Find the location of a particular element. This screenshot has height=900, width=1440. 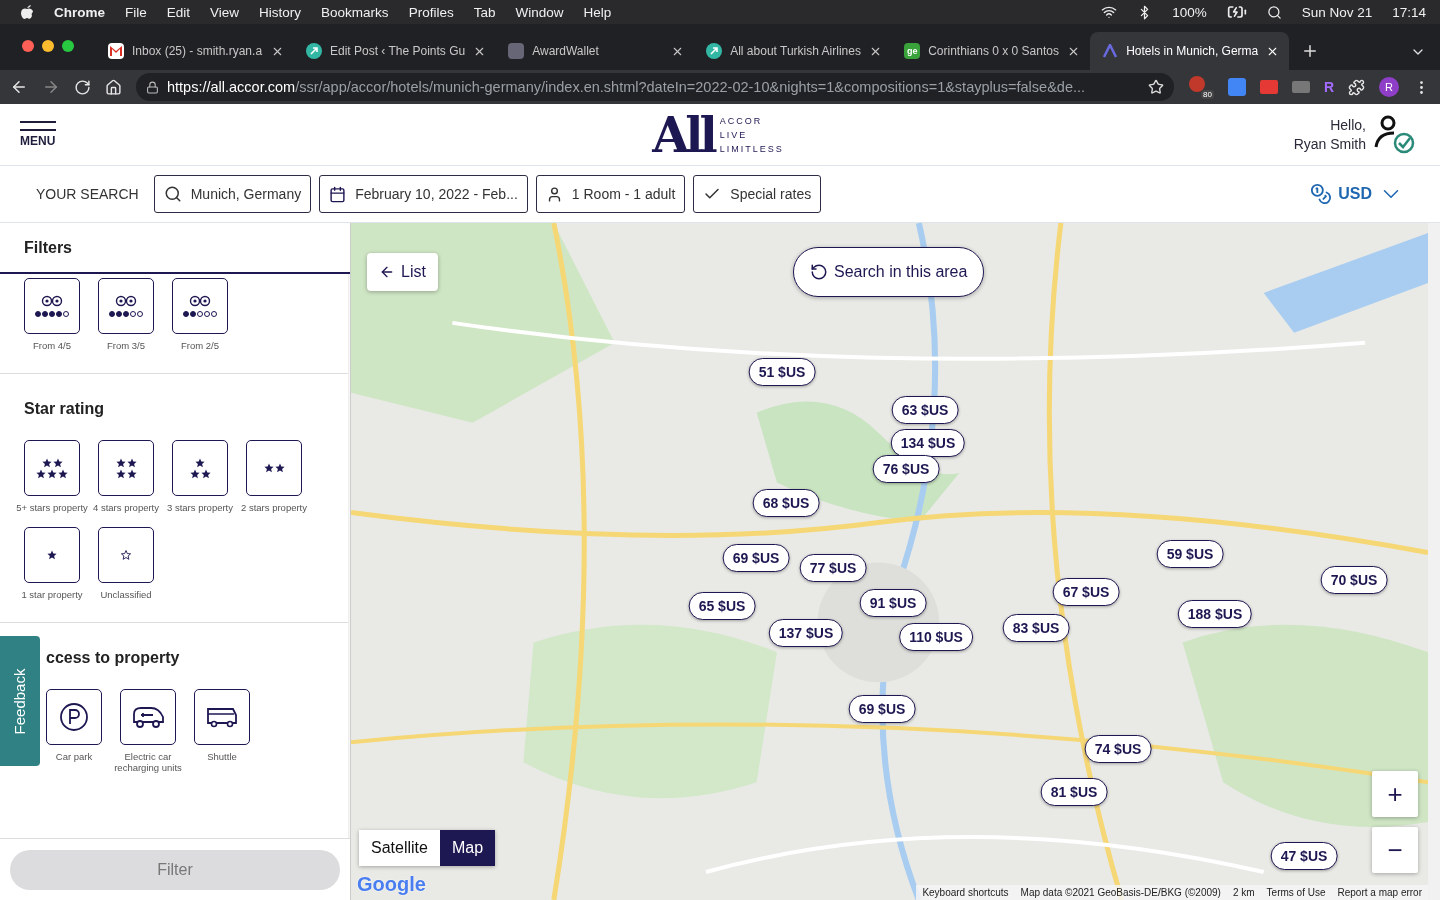

browser-tab: ge Corinthians 0 x 0 Santos is located at coordinates (991, 51).